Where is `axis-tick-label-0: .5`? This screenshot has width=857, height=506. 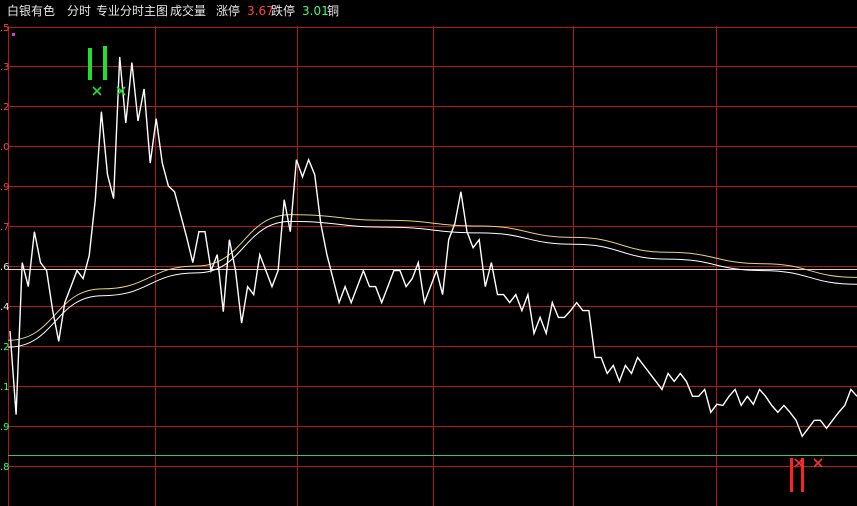
axis-tick-label-0: .5 is located at coordinates (5, 28).